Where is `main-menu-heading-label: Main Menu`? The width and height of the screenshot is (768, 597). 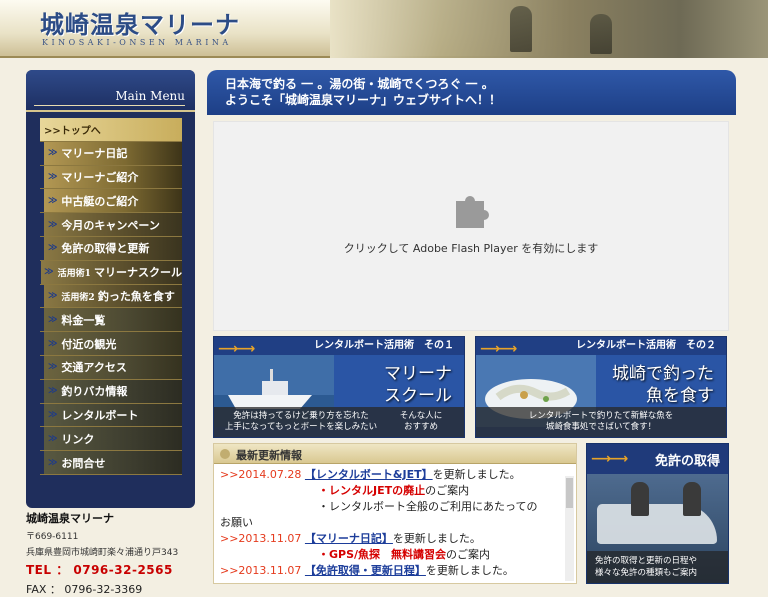
main-menu-heading-label: Main Menu is located at coordinates (150, 96).